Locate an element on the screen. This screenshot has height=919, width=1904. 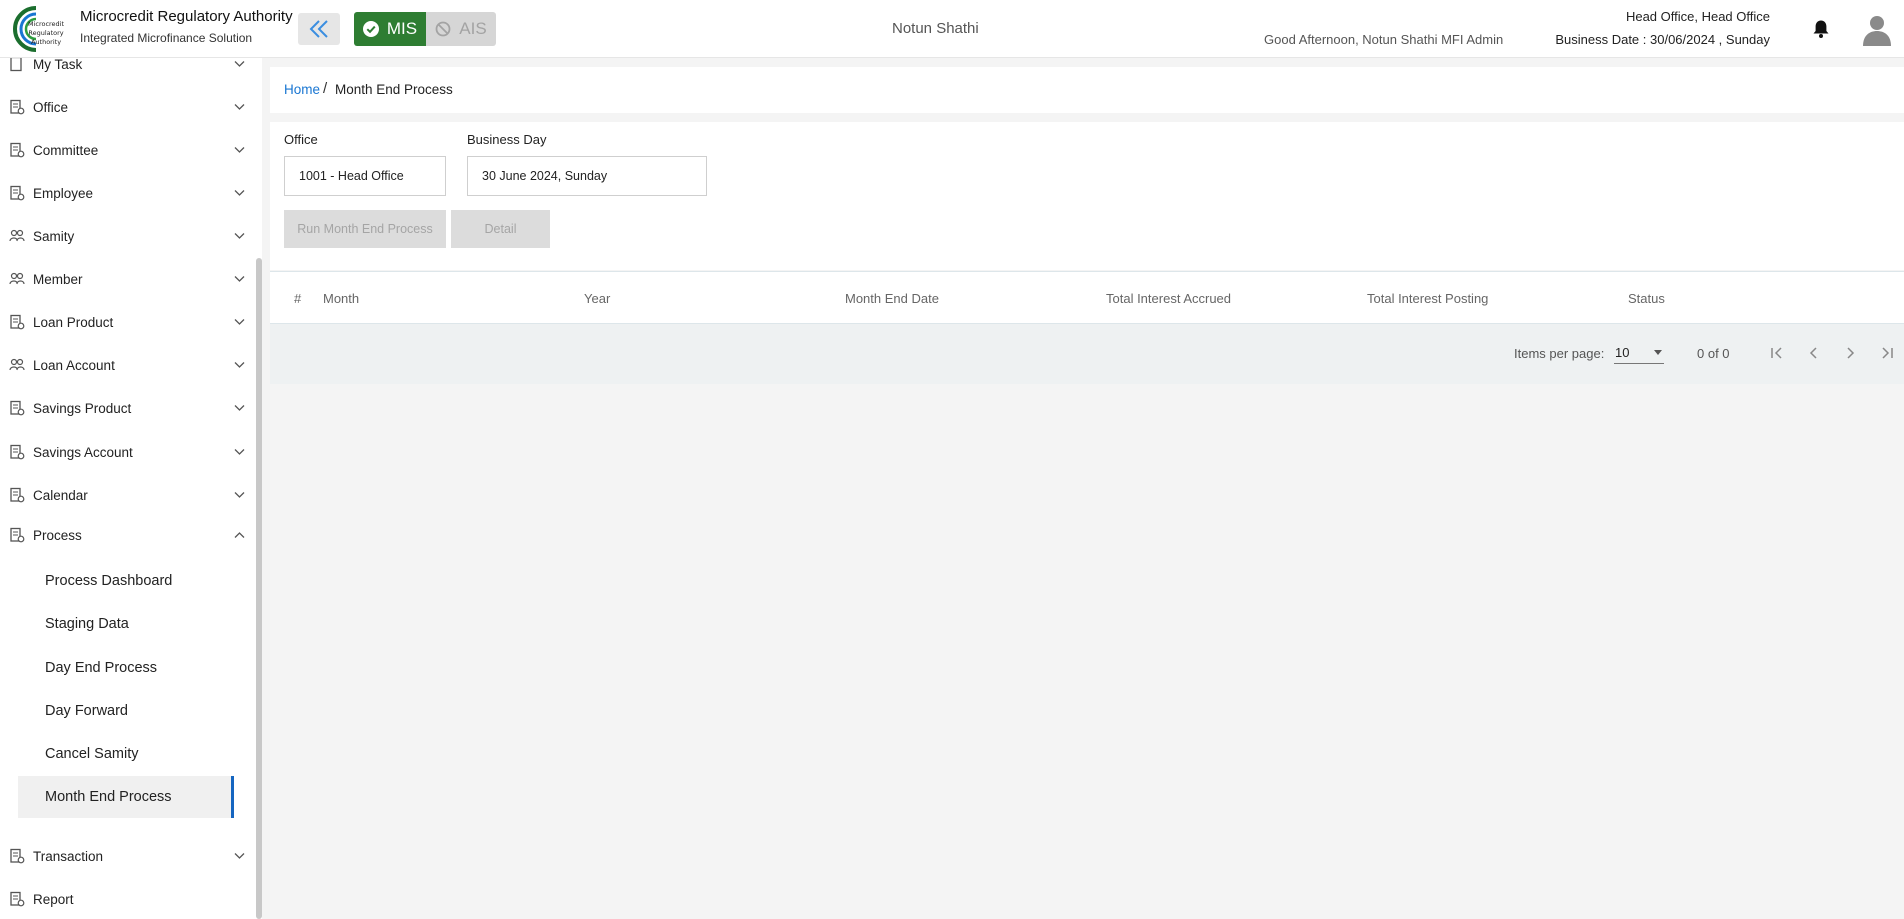
chevron-left-icon is located at coordinates (1813, 353).